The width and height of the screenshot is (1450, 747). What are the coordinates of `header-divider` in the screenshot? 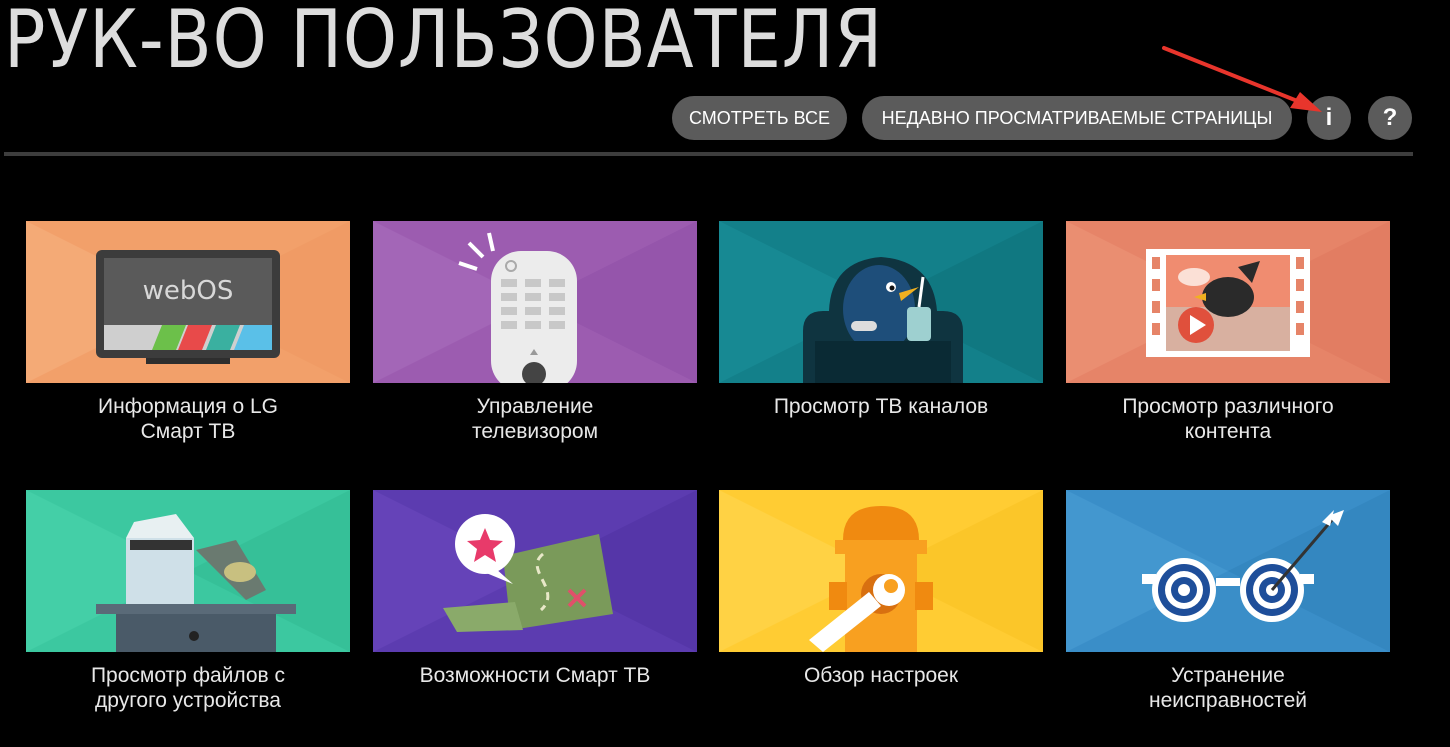 It's located at (708, 154).